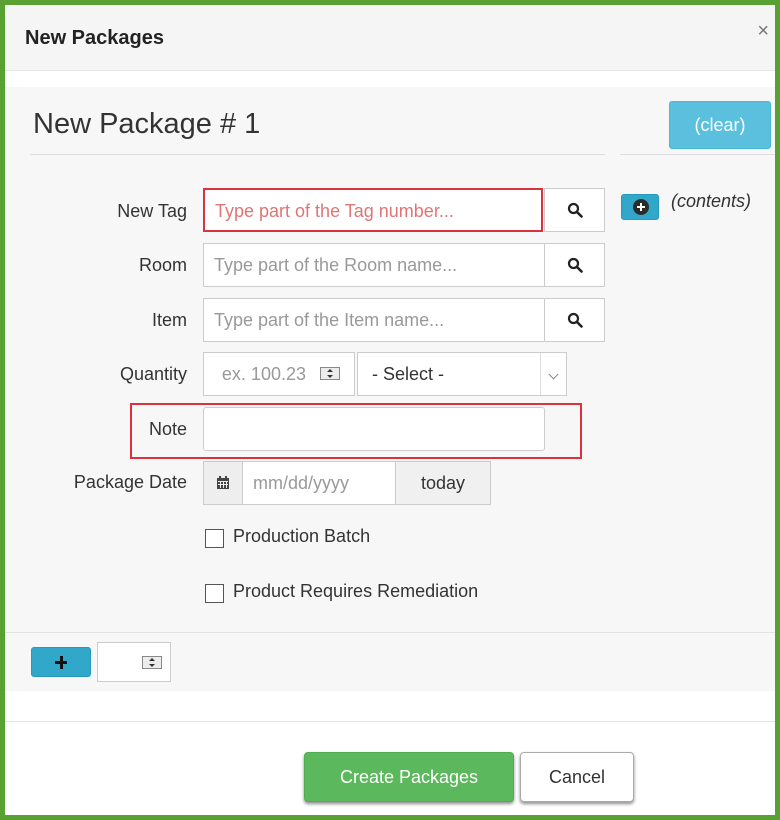 The height and width of the screenshot is (820, 780). What do you see at coordinates (763, 31) in the screenshot?
I see `close-icon: ×` at bounding box center [763, 31].